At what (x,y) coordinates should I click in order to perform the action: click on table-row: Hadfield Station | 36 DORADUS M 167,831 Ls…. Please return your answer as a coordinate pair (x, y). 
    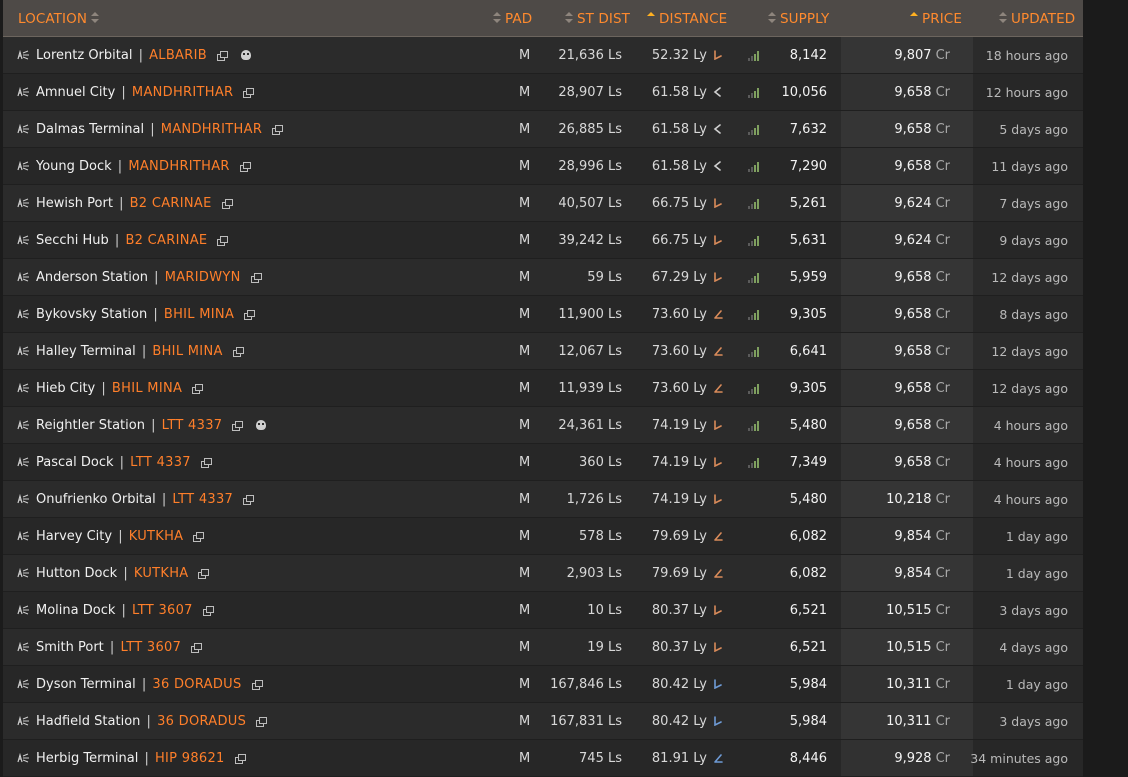
    Looking at the image, I should click on (543, 721).